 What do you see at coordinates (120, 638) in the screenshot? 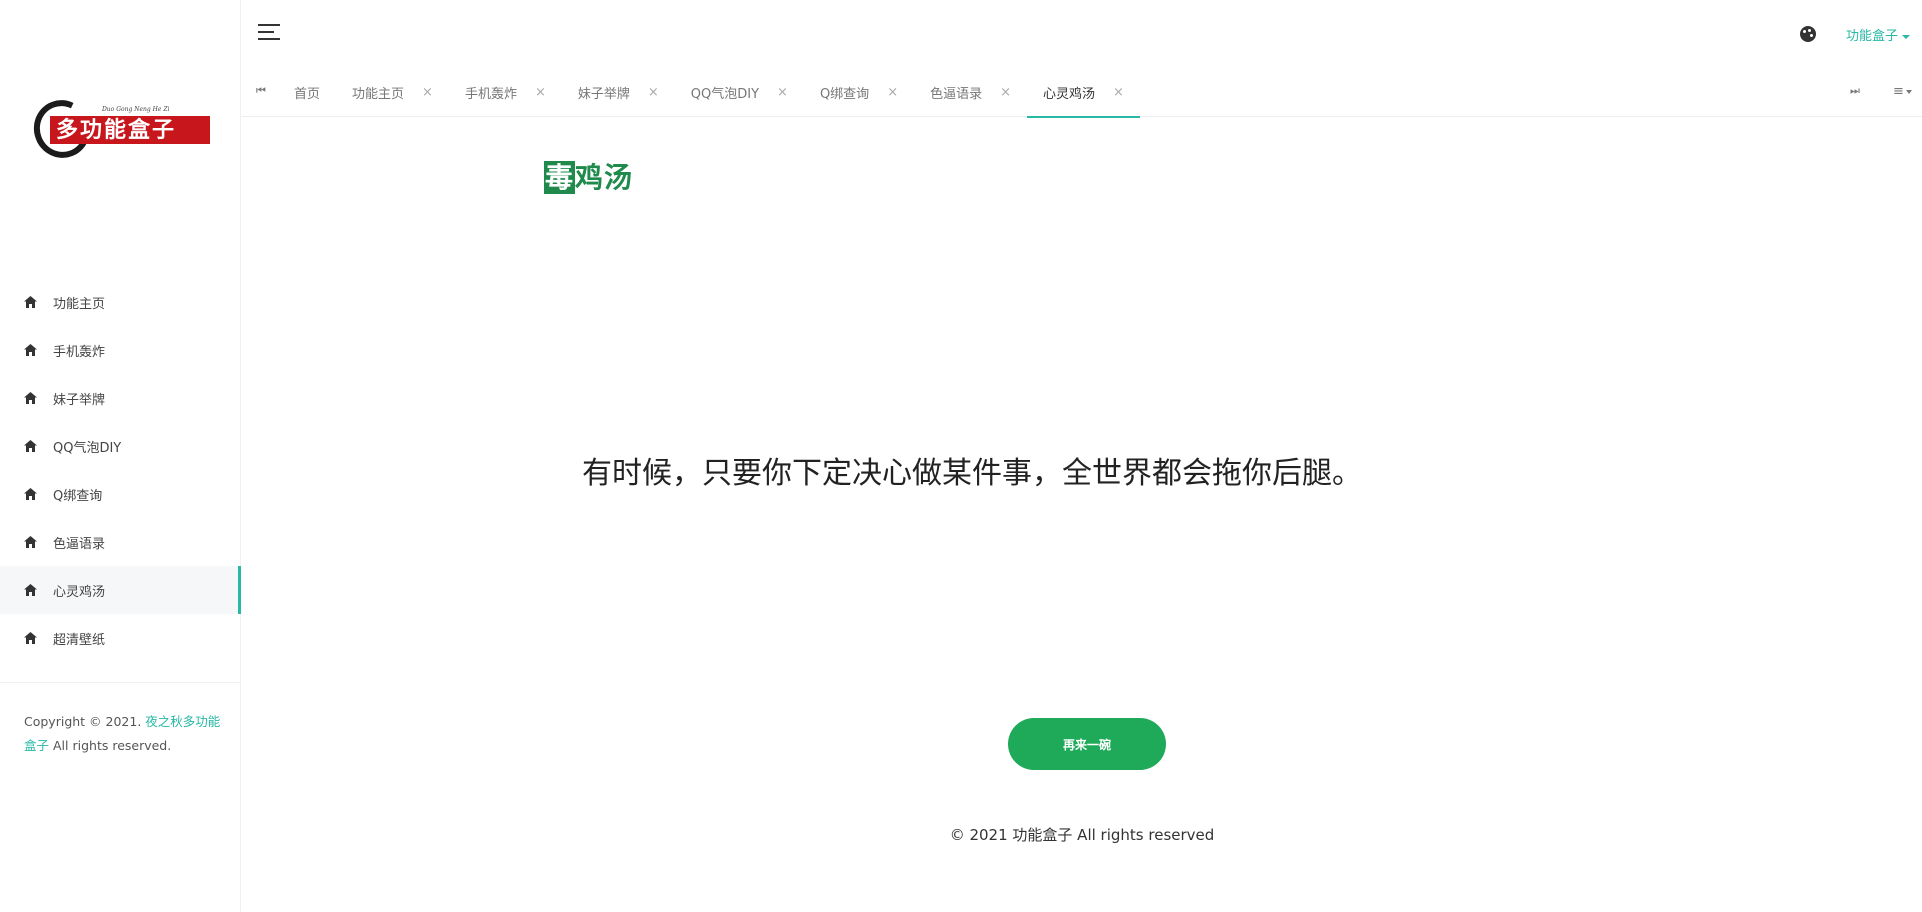
I see `sidebar-item-hd-wallpaper: 超清壁纸` at bounding box center [120, 638].